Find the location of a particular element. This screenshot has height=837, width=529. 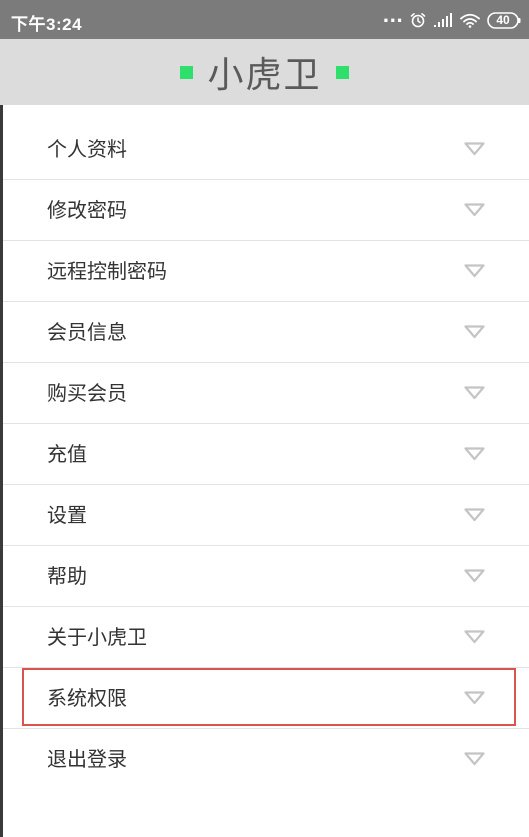

title-decoration-left is located at coordinates (187, 72).